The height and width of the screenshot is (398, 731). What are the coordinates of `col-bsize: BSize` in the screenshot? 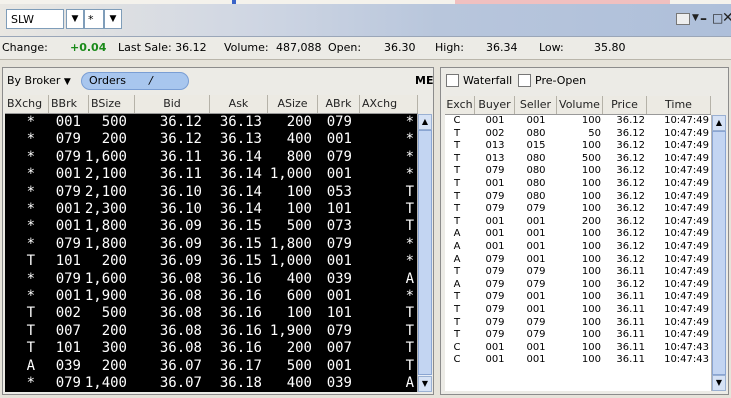 It's located at (112, 104).